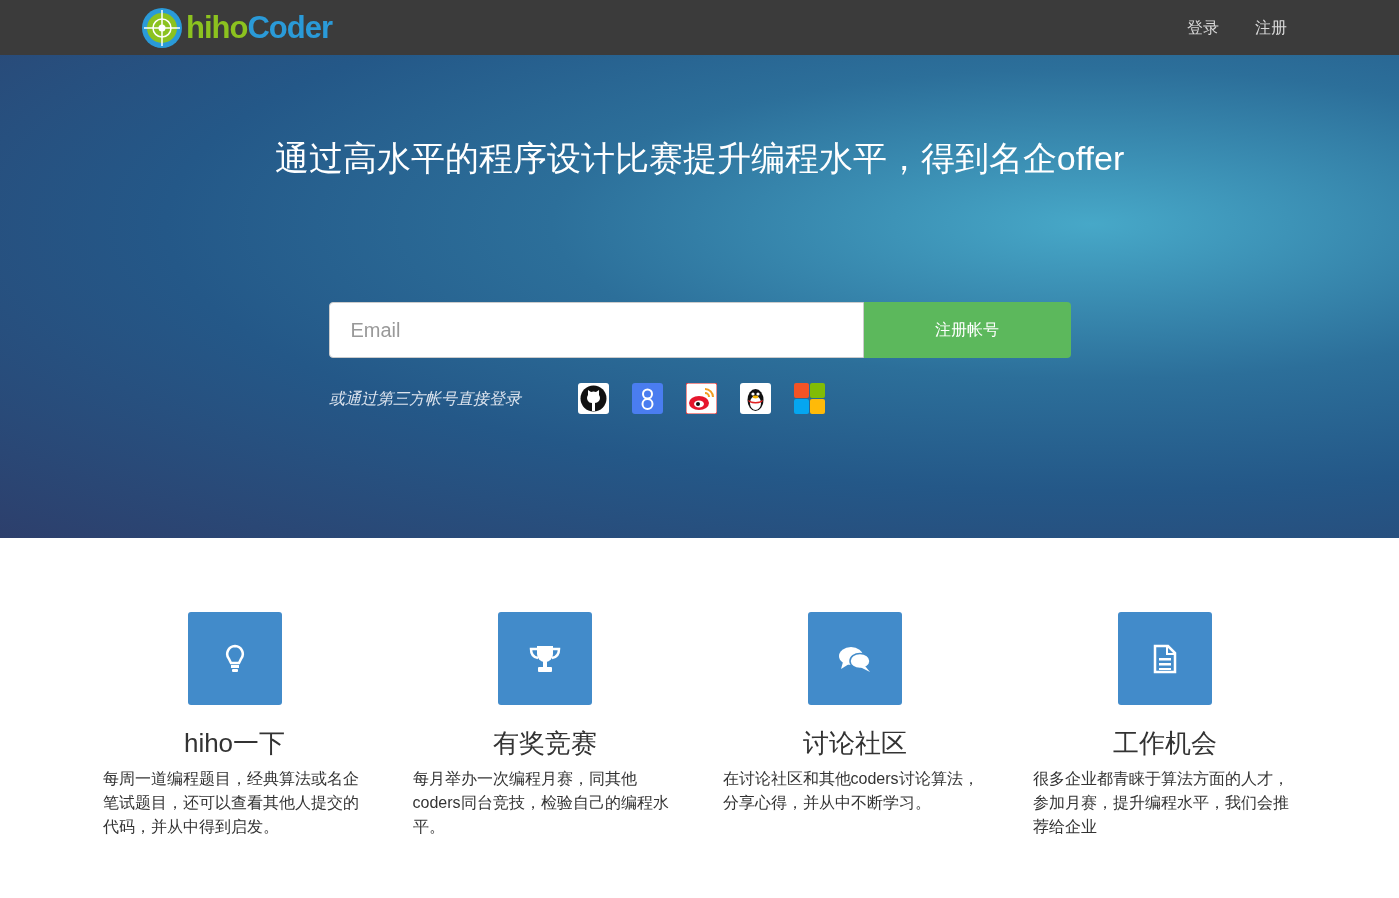 The height and width of the screenshot is (898, 1399). What do you see at coordinates (699, 158) in the screenshot?
I see `hero-headline: 通过高水平的程序设计比赛提升编程水平，得到名企offer` at bounding box center [699, 158].